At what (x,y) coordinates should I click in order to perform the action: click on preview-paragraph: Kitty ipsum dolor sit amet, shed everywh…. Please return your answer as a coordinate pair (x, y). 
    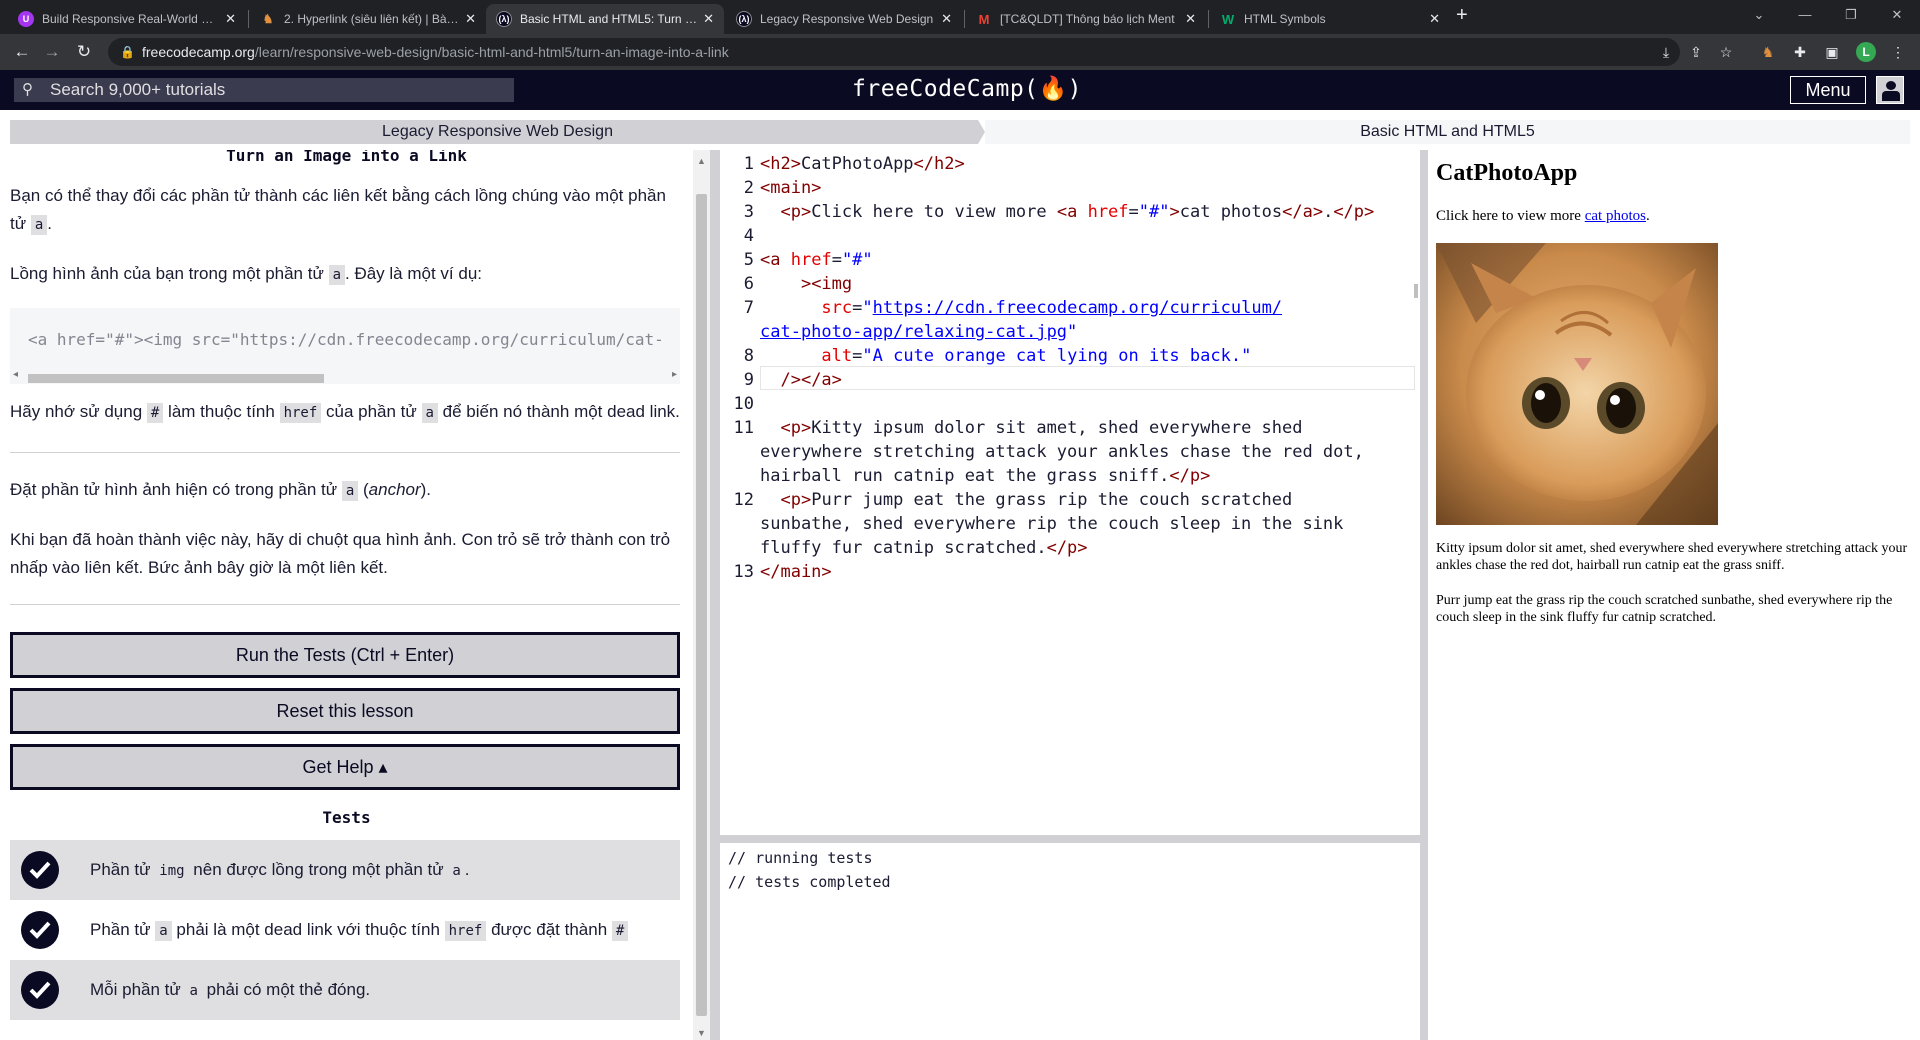
    Looking at the image, I should click on (1672, 557).